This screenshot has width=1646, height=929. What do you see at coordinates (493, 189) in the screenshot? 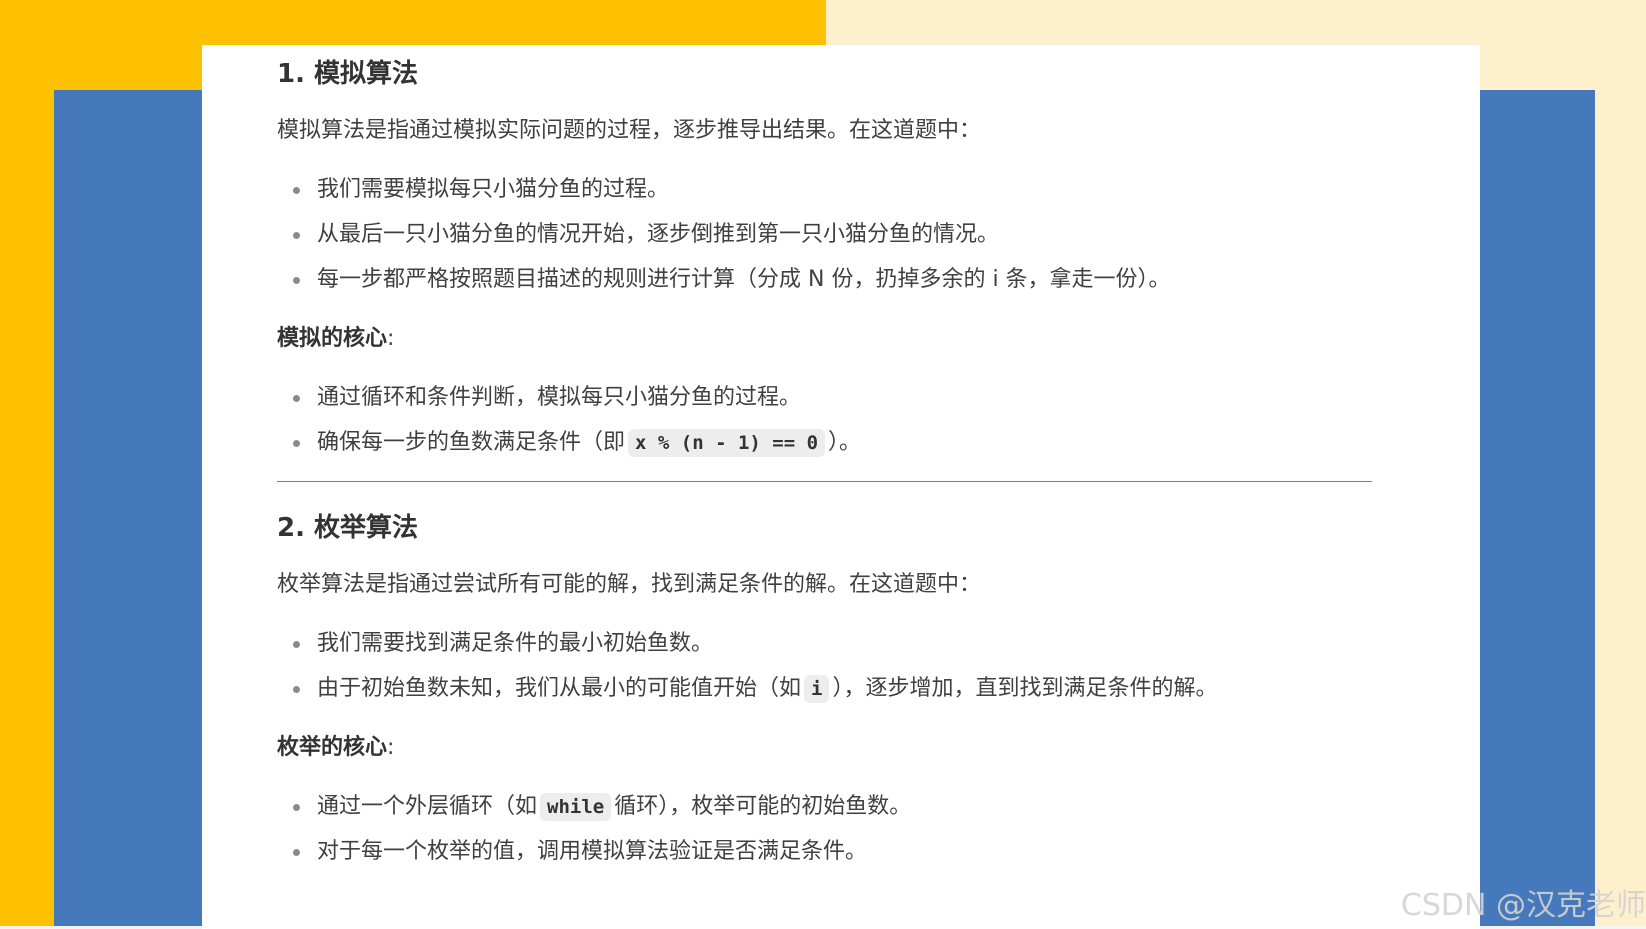
I see `list-item-text: 我们需要模拟每只小猫分鱼的过程。` at bounding box center [493, 189].